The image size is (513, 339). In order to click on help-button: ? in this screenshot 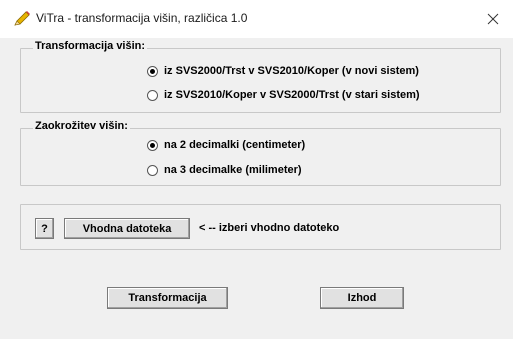, I will do `click(44, 228)`.